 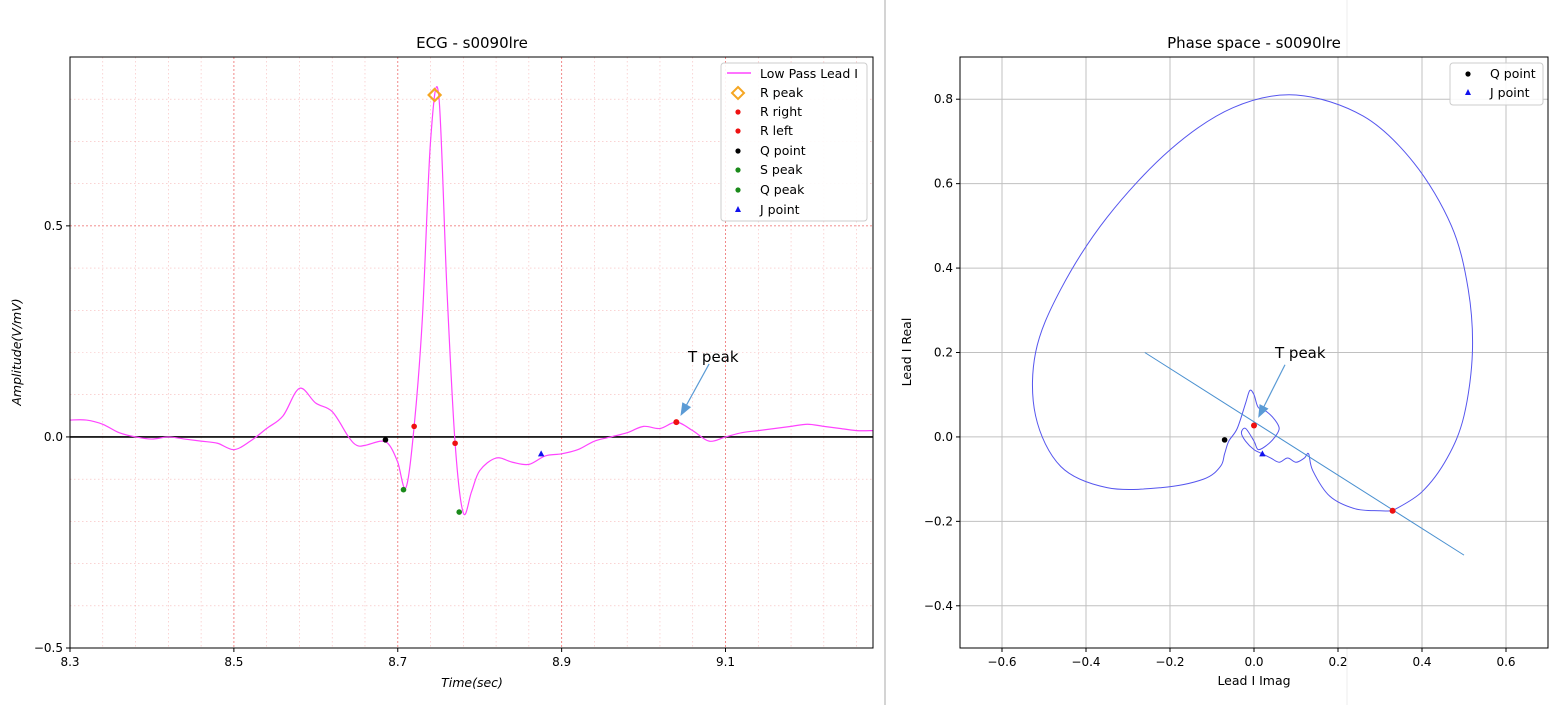 I want to click on ps-x-tick-label: −0.2, so click(x=1169, y=662).